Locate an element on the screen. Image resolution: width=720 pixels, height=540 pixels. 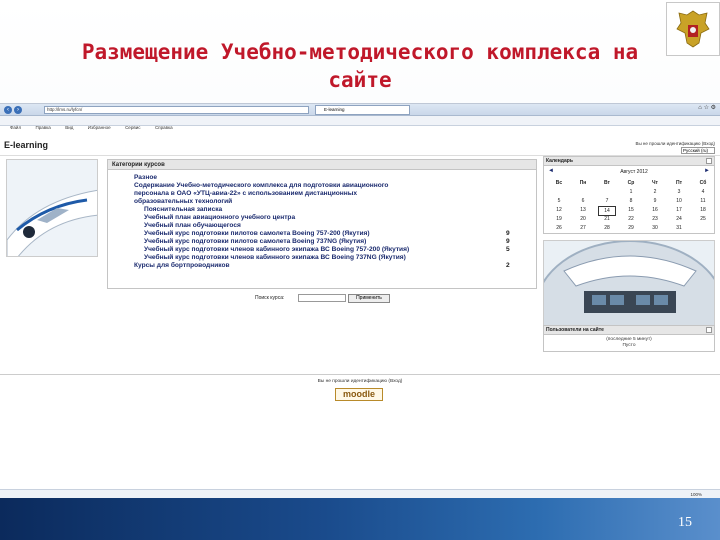
calendar-day: 9 is located at coordinates (655, 201).